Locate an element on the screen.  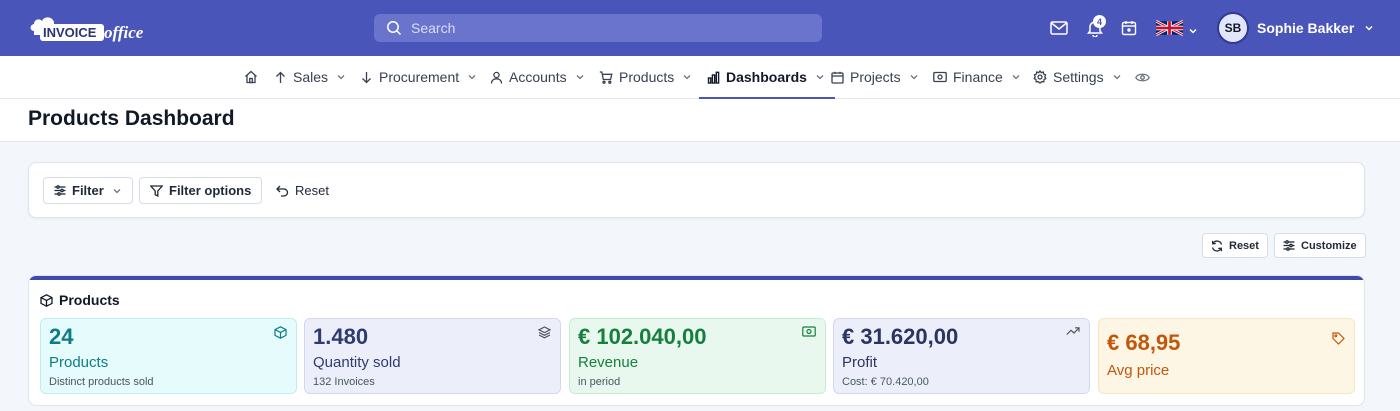
nav-item-products: Products is located at coordinates (645, 77).